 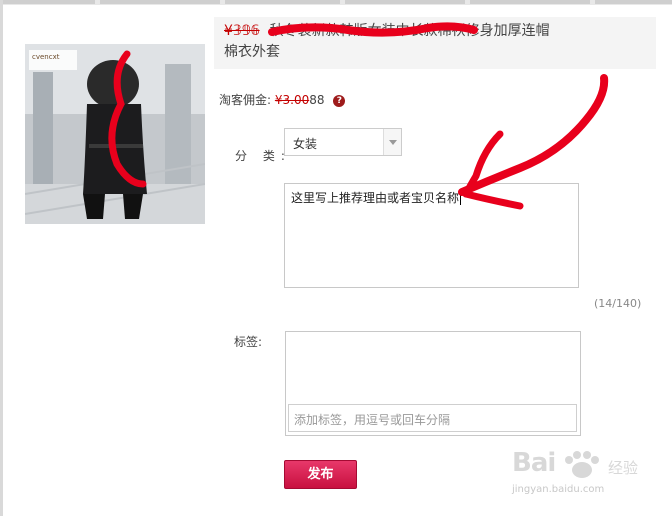 What do you see at coordinates (46, 57) in the screenshot?
I see `image-brand-text: cvencxt` at bounding box center [46, 57].